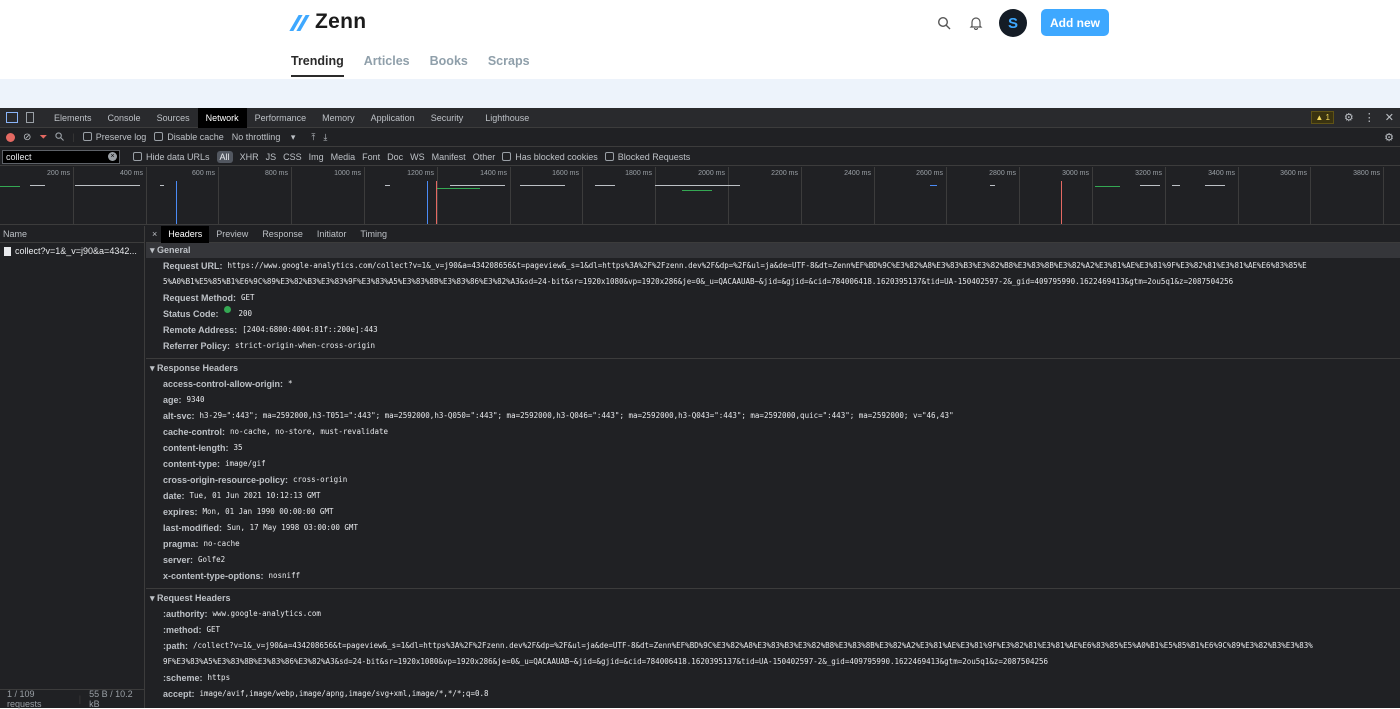 The image size is (1400, 709). I want to click on nav-trending: Trending, so click(317, 65).